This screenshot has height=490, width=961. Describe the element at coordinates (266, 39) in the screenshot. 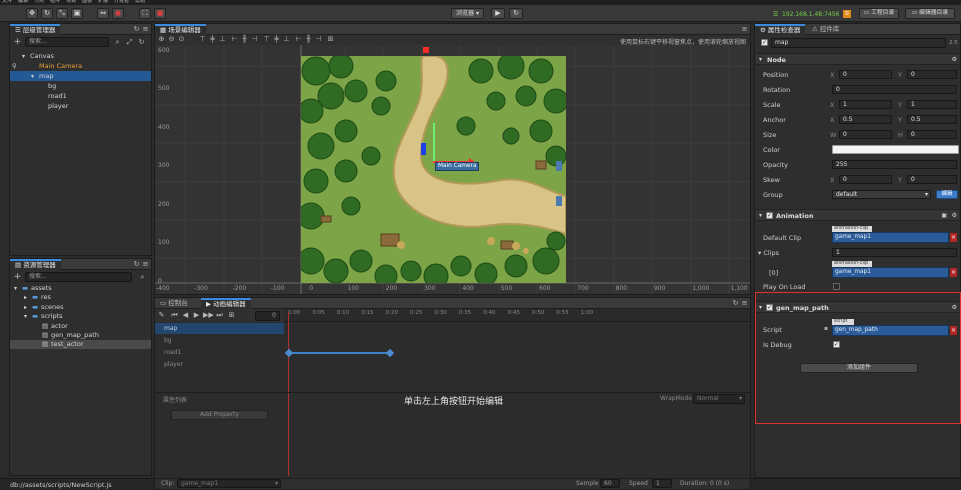

I see `distribute-top-icon: ⊤` at that location.